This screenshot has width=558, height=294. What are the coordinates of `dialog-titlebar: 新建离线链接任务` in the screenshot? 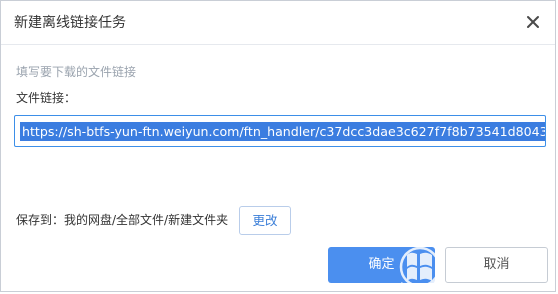 It's located at (278, 23).